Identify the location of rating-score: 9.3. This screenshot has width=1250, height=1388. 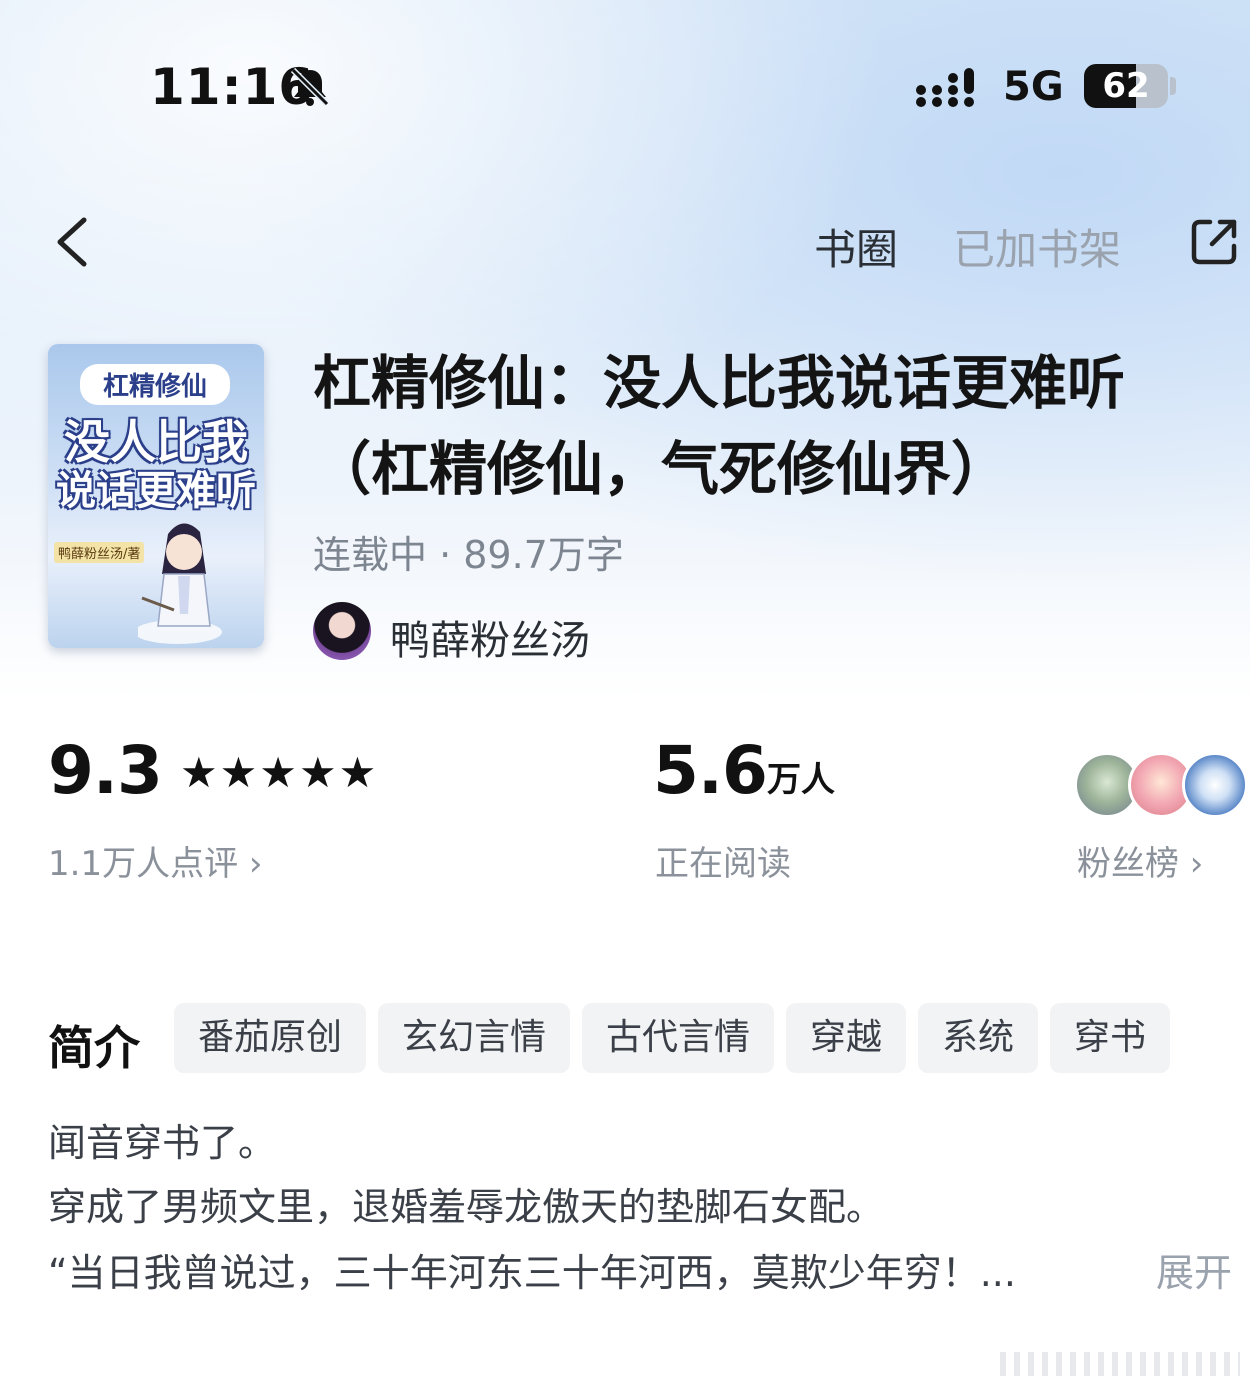
(105, 770).